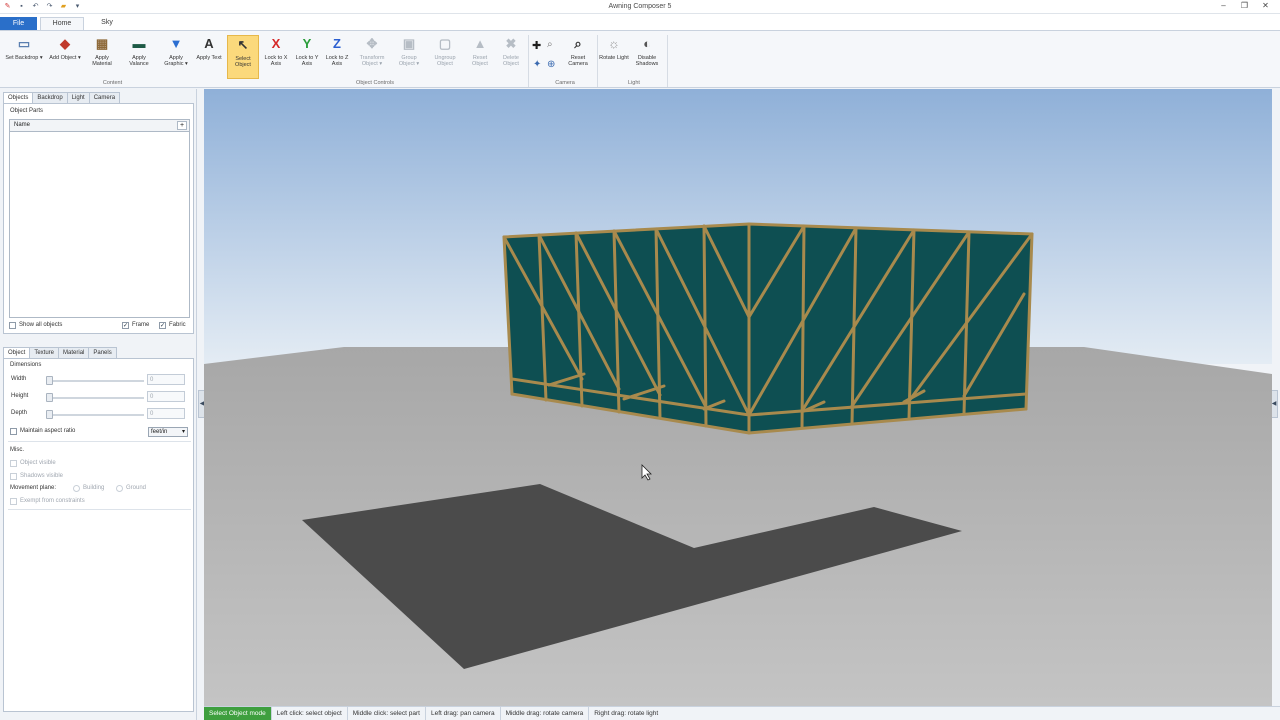 The height and width of the screenshot is (720, 1280). I want to click on units-value: feet/in, so click(159, 432).